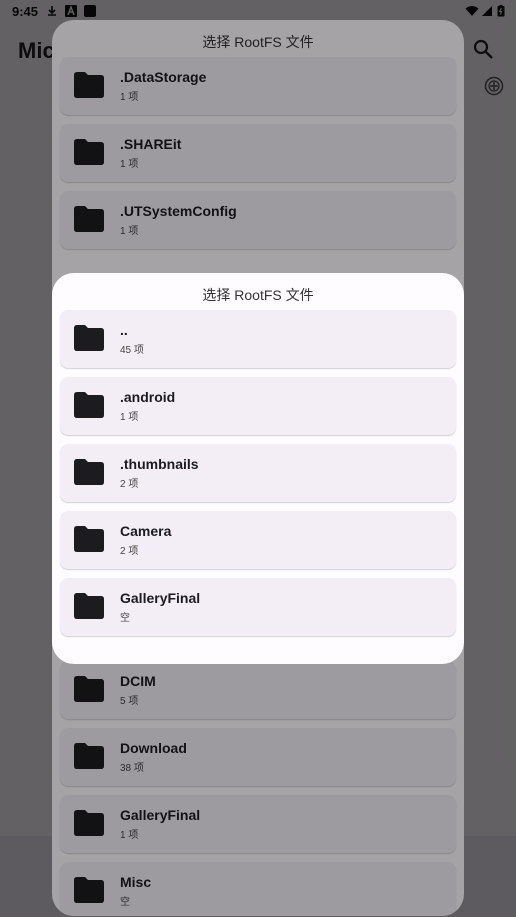 This screenshot has width=516, height=917. I want to click on file-name: GalleryFinal, so click(160, 598).